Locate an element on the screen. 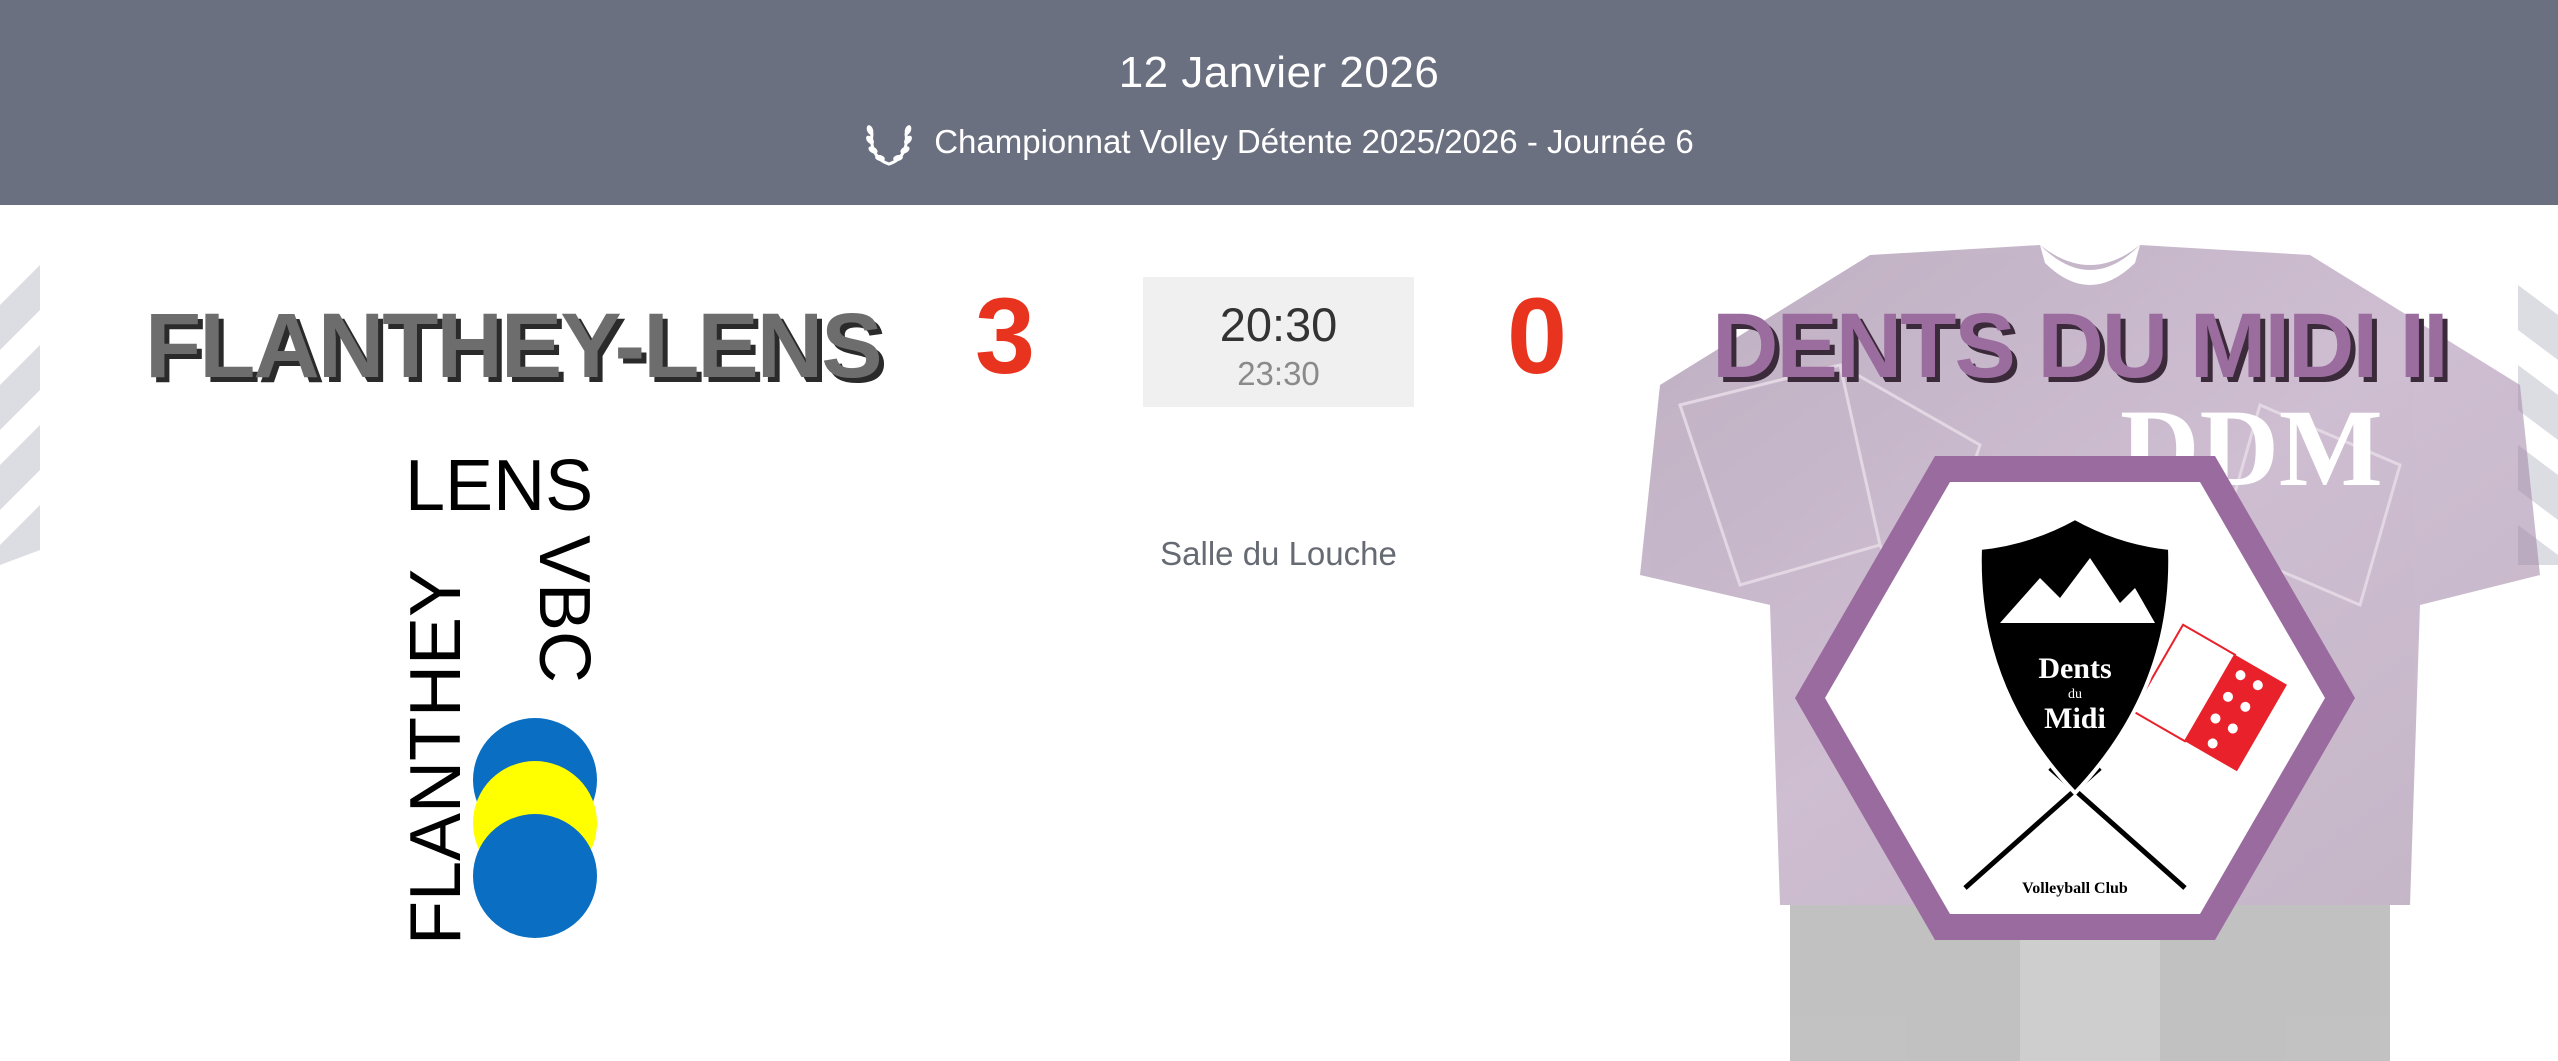  left-stripes-decoration is located at coordinates (20, 415).